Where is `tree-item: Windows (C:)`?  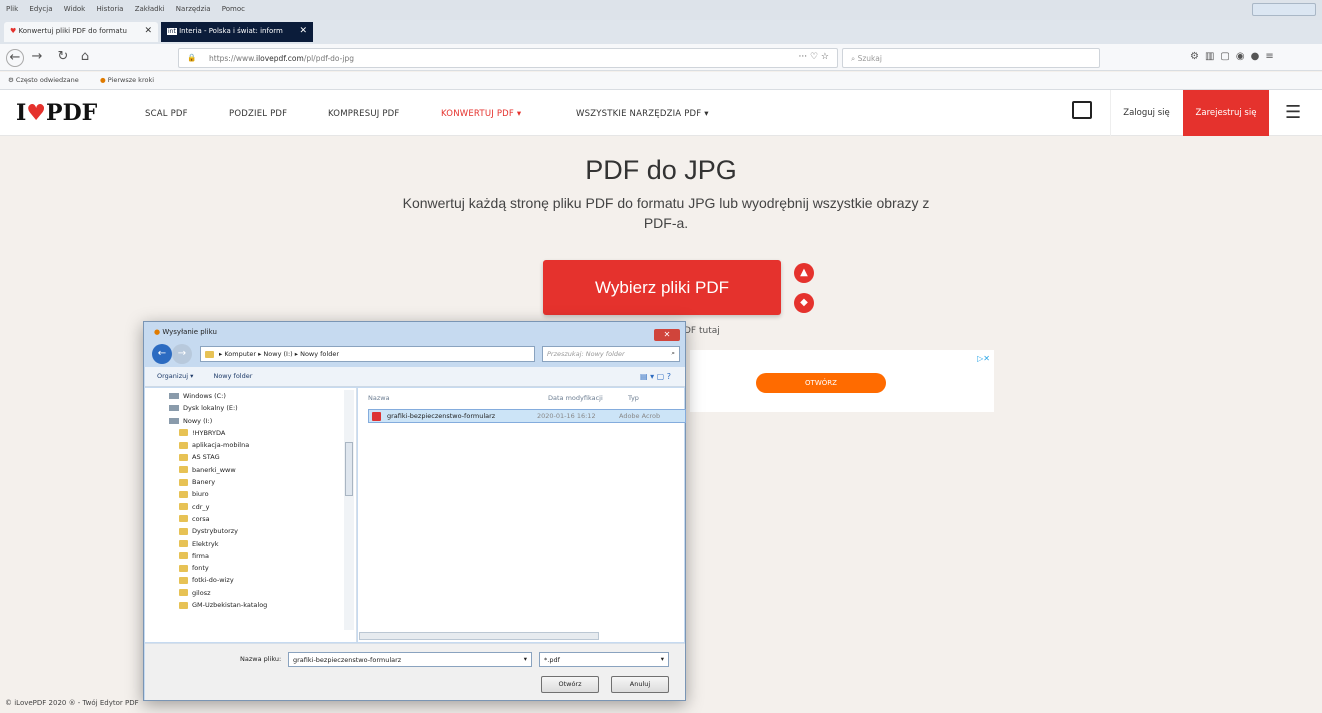
tree-item: Windows (C:) is located at coordinates (262, 396).